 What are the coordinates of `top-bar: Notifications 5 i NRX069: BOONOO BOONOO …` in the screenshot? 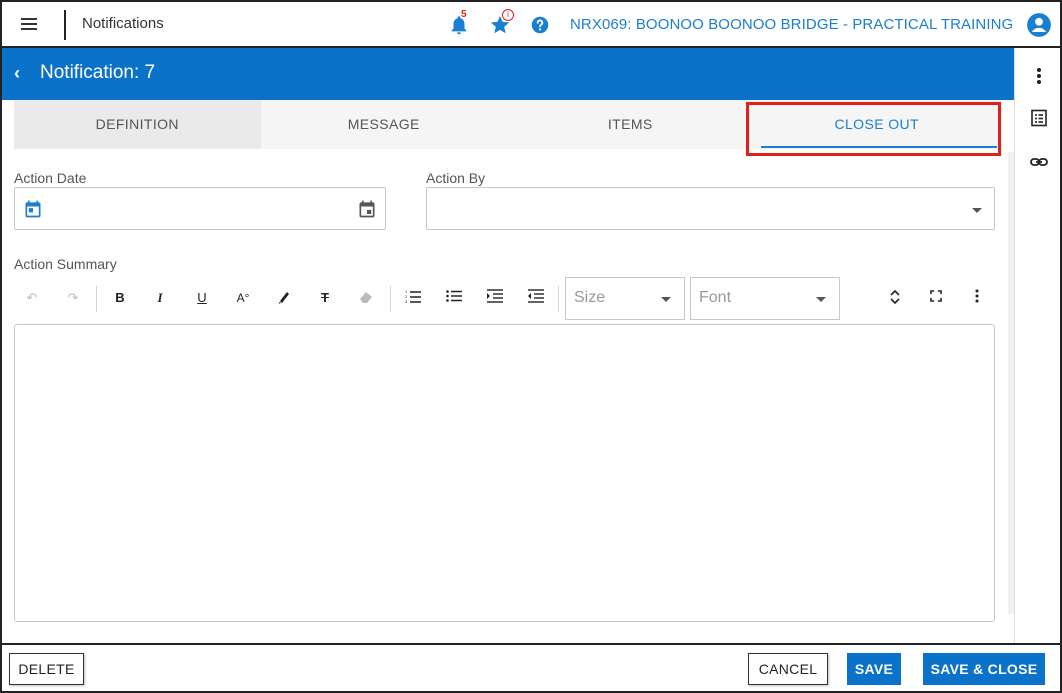 It's located at (531, 25).